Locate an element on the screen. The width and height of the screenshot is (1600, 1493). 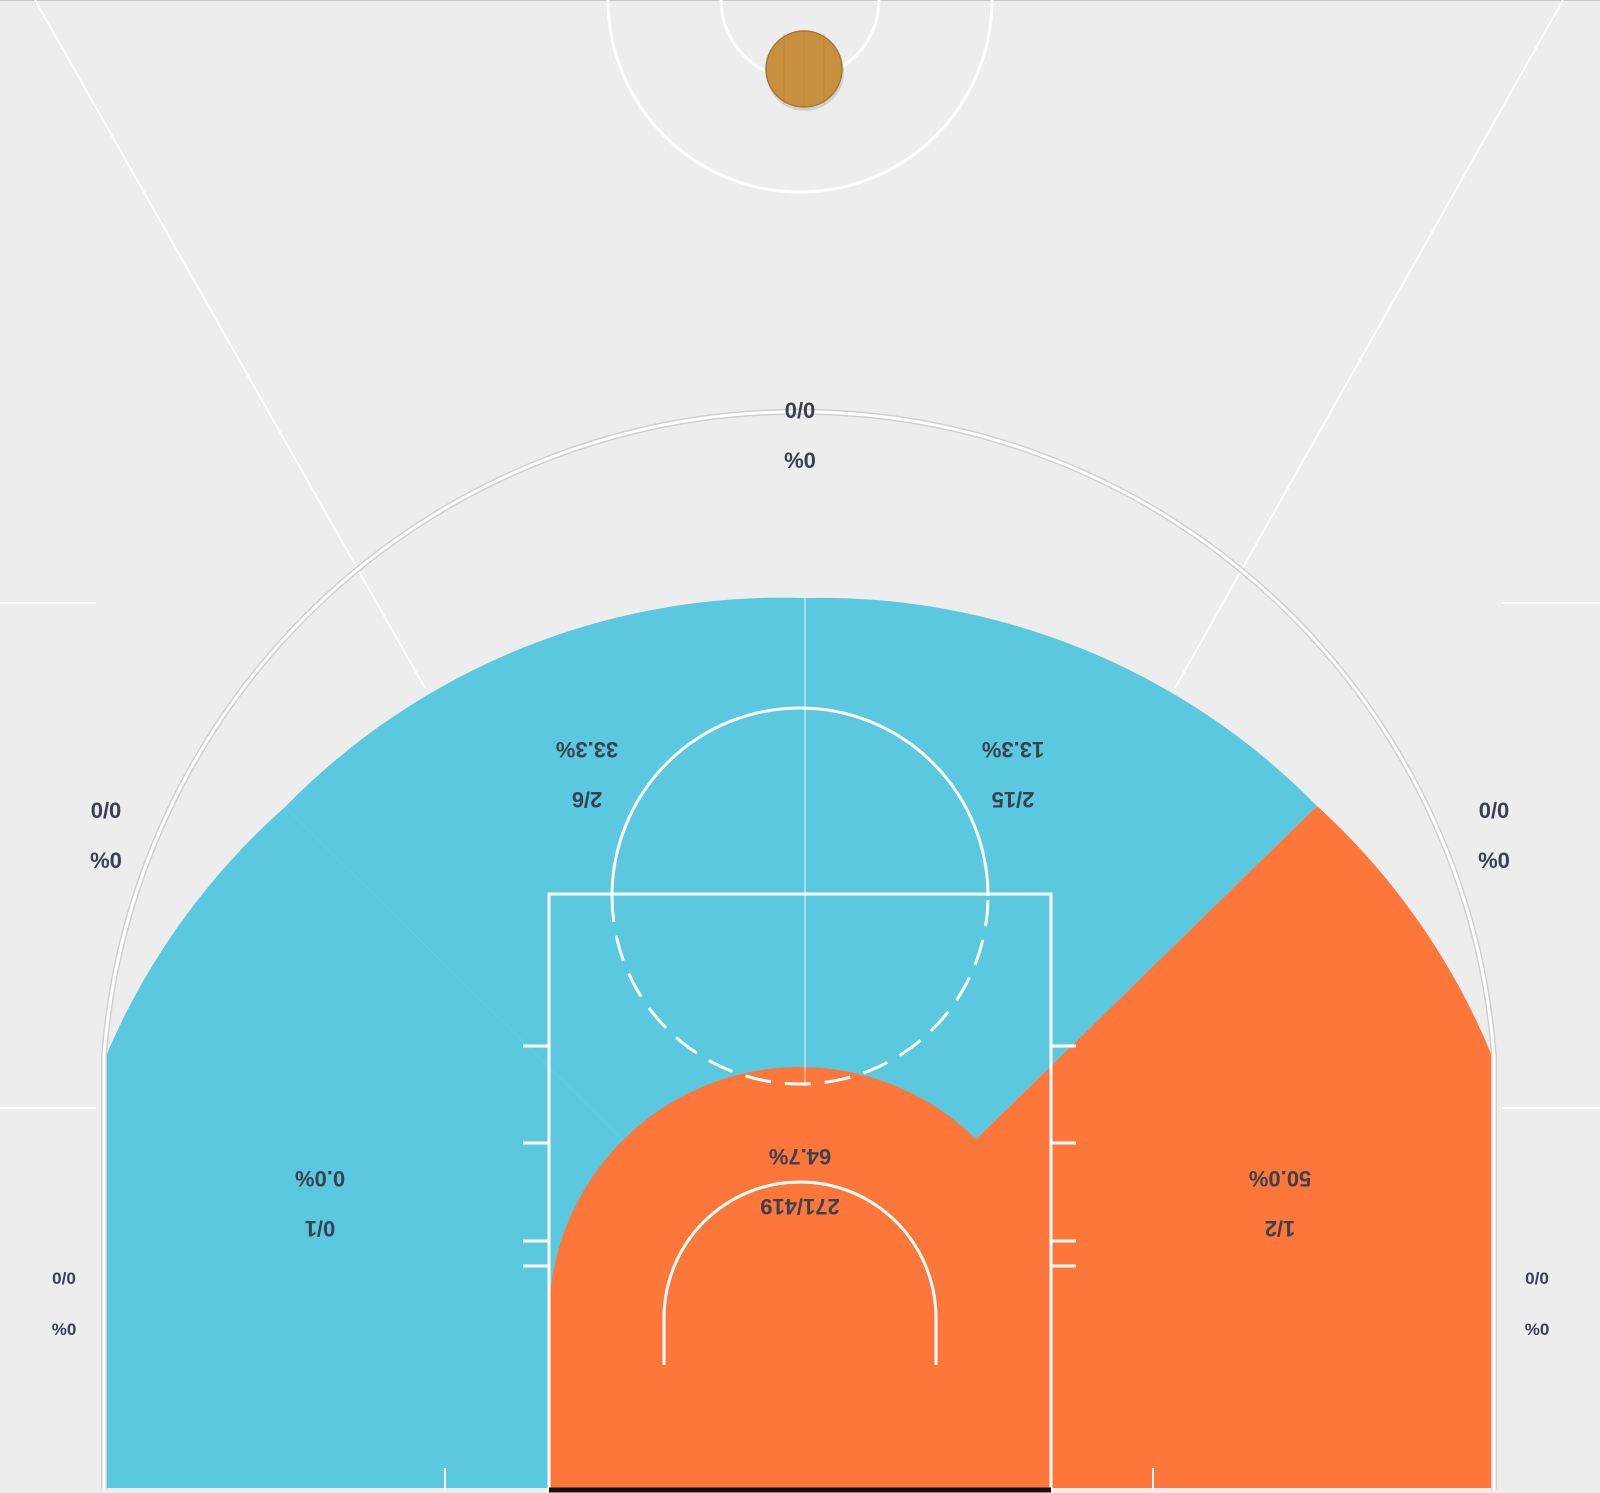
three-right-pct: %0 is located at coordinates (1494, 860).